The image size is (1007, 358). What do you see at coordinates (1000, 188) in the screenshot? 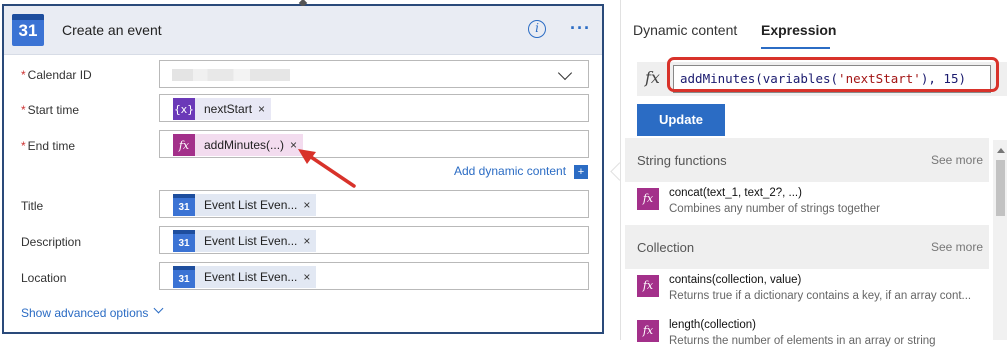
I see `scroll-thumb` at bounding box center [1000, 188].